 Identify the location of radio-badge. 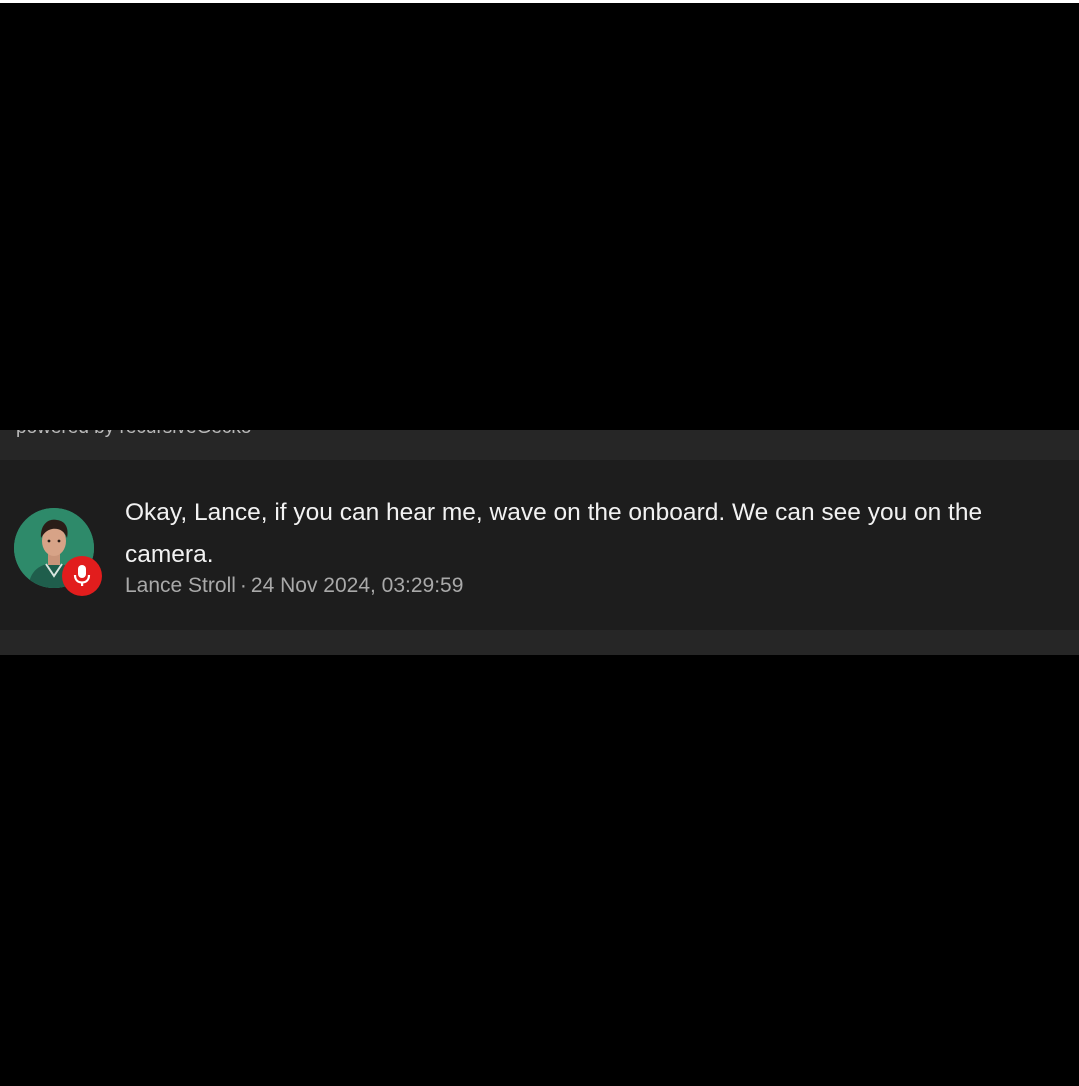
(82, 576).